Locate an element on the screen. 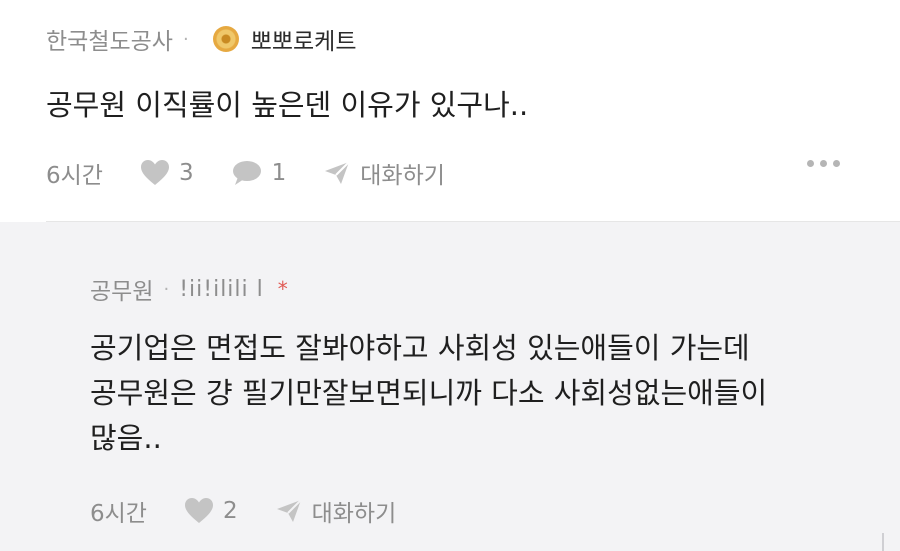 The height and width of the screenshot is (551, 900). like-count: 2 is located at coordinates (230, 511).